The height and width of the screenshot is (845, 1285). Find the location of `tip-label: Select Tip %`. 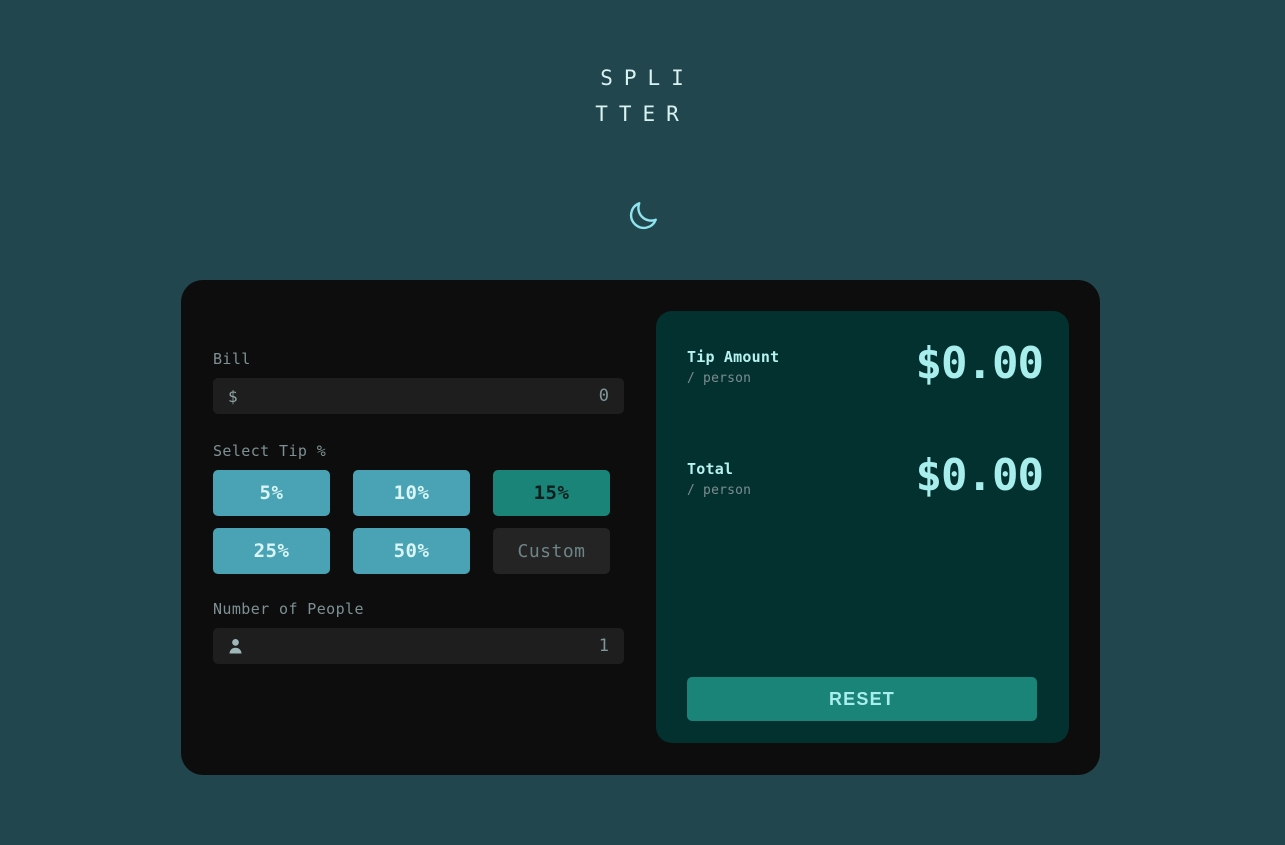

tip-label: Select Tip % is located at coordinates (270, 451).